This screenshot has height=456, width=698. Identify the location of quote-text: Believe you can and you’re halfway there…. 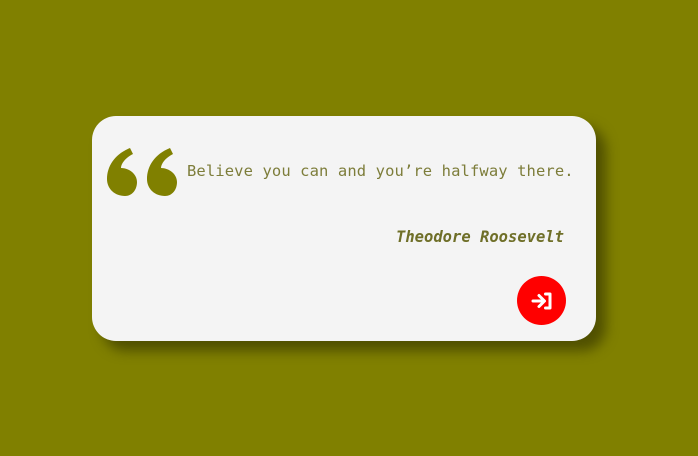
(380, 171).